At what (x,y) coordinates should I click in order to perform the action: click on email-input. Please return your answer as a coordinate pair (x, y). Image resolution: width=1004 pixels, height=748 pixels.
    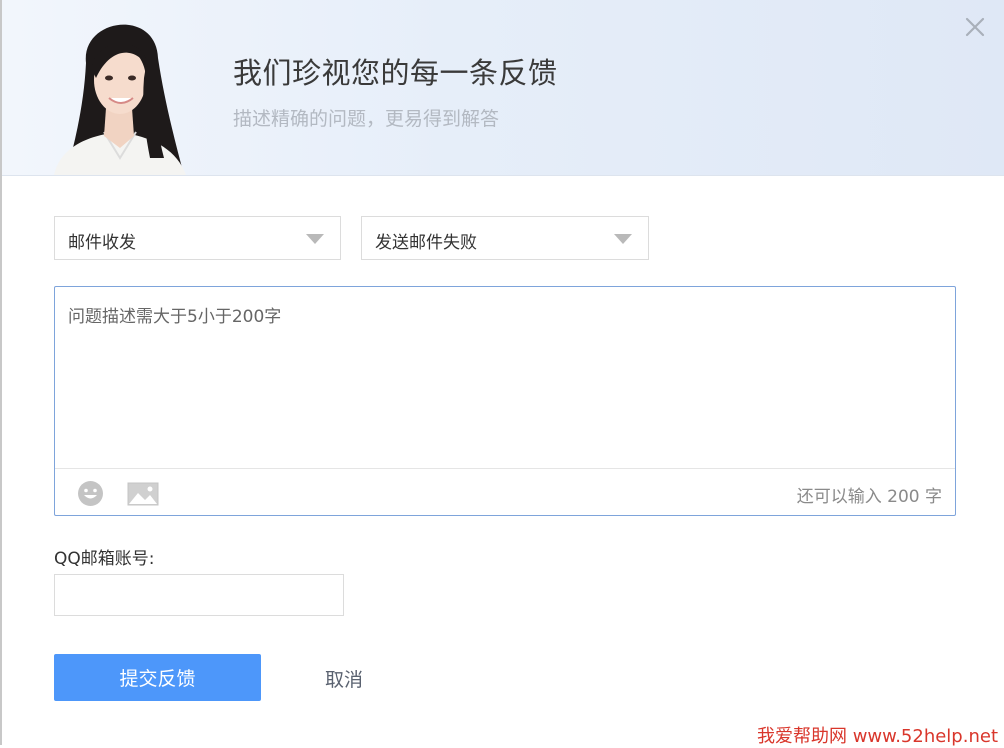
    Looking at the image, I should click on (199, 595).